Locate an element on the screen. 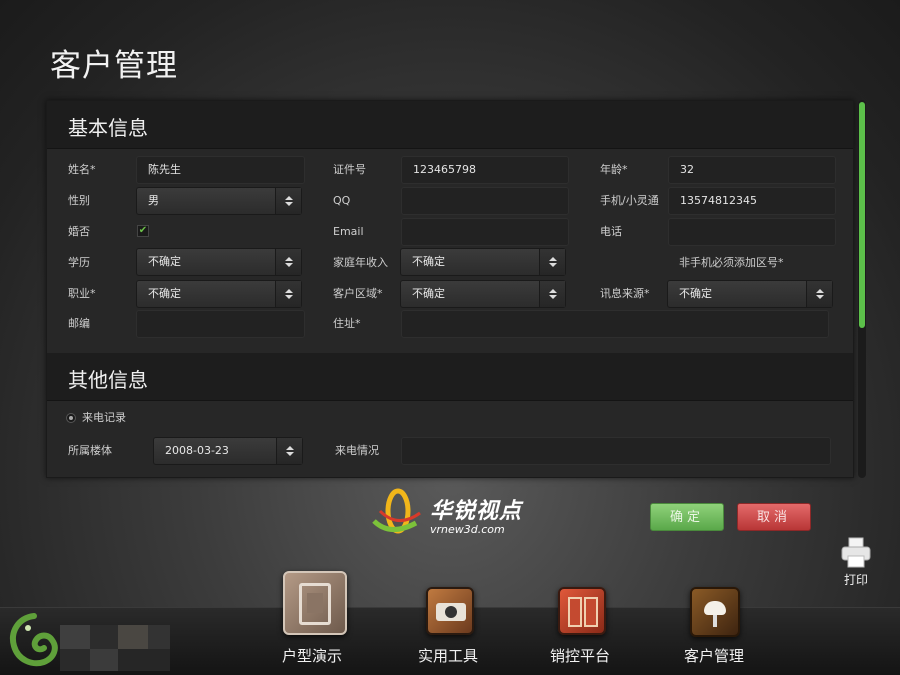 This screenshot has height=675, width=900. blurred-region is located at coordinates (115, 648).